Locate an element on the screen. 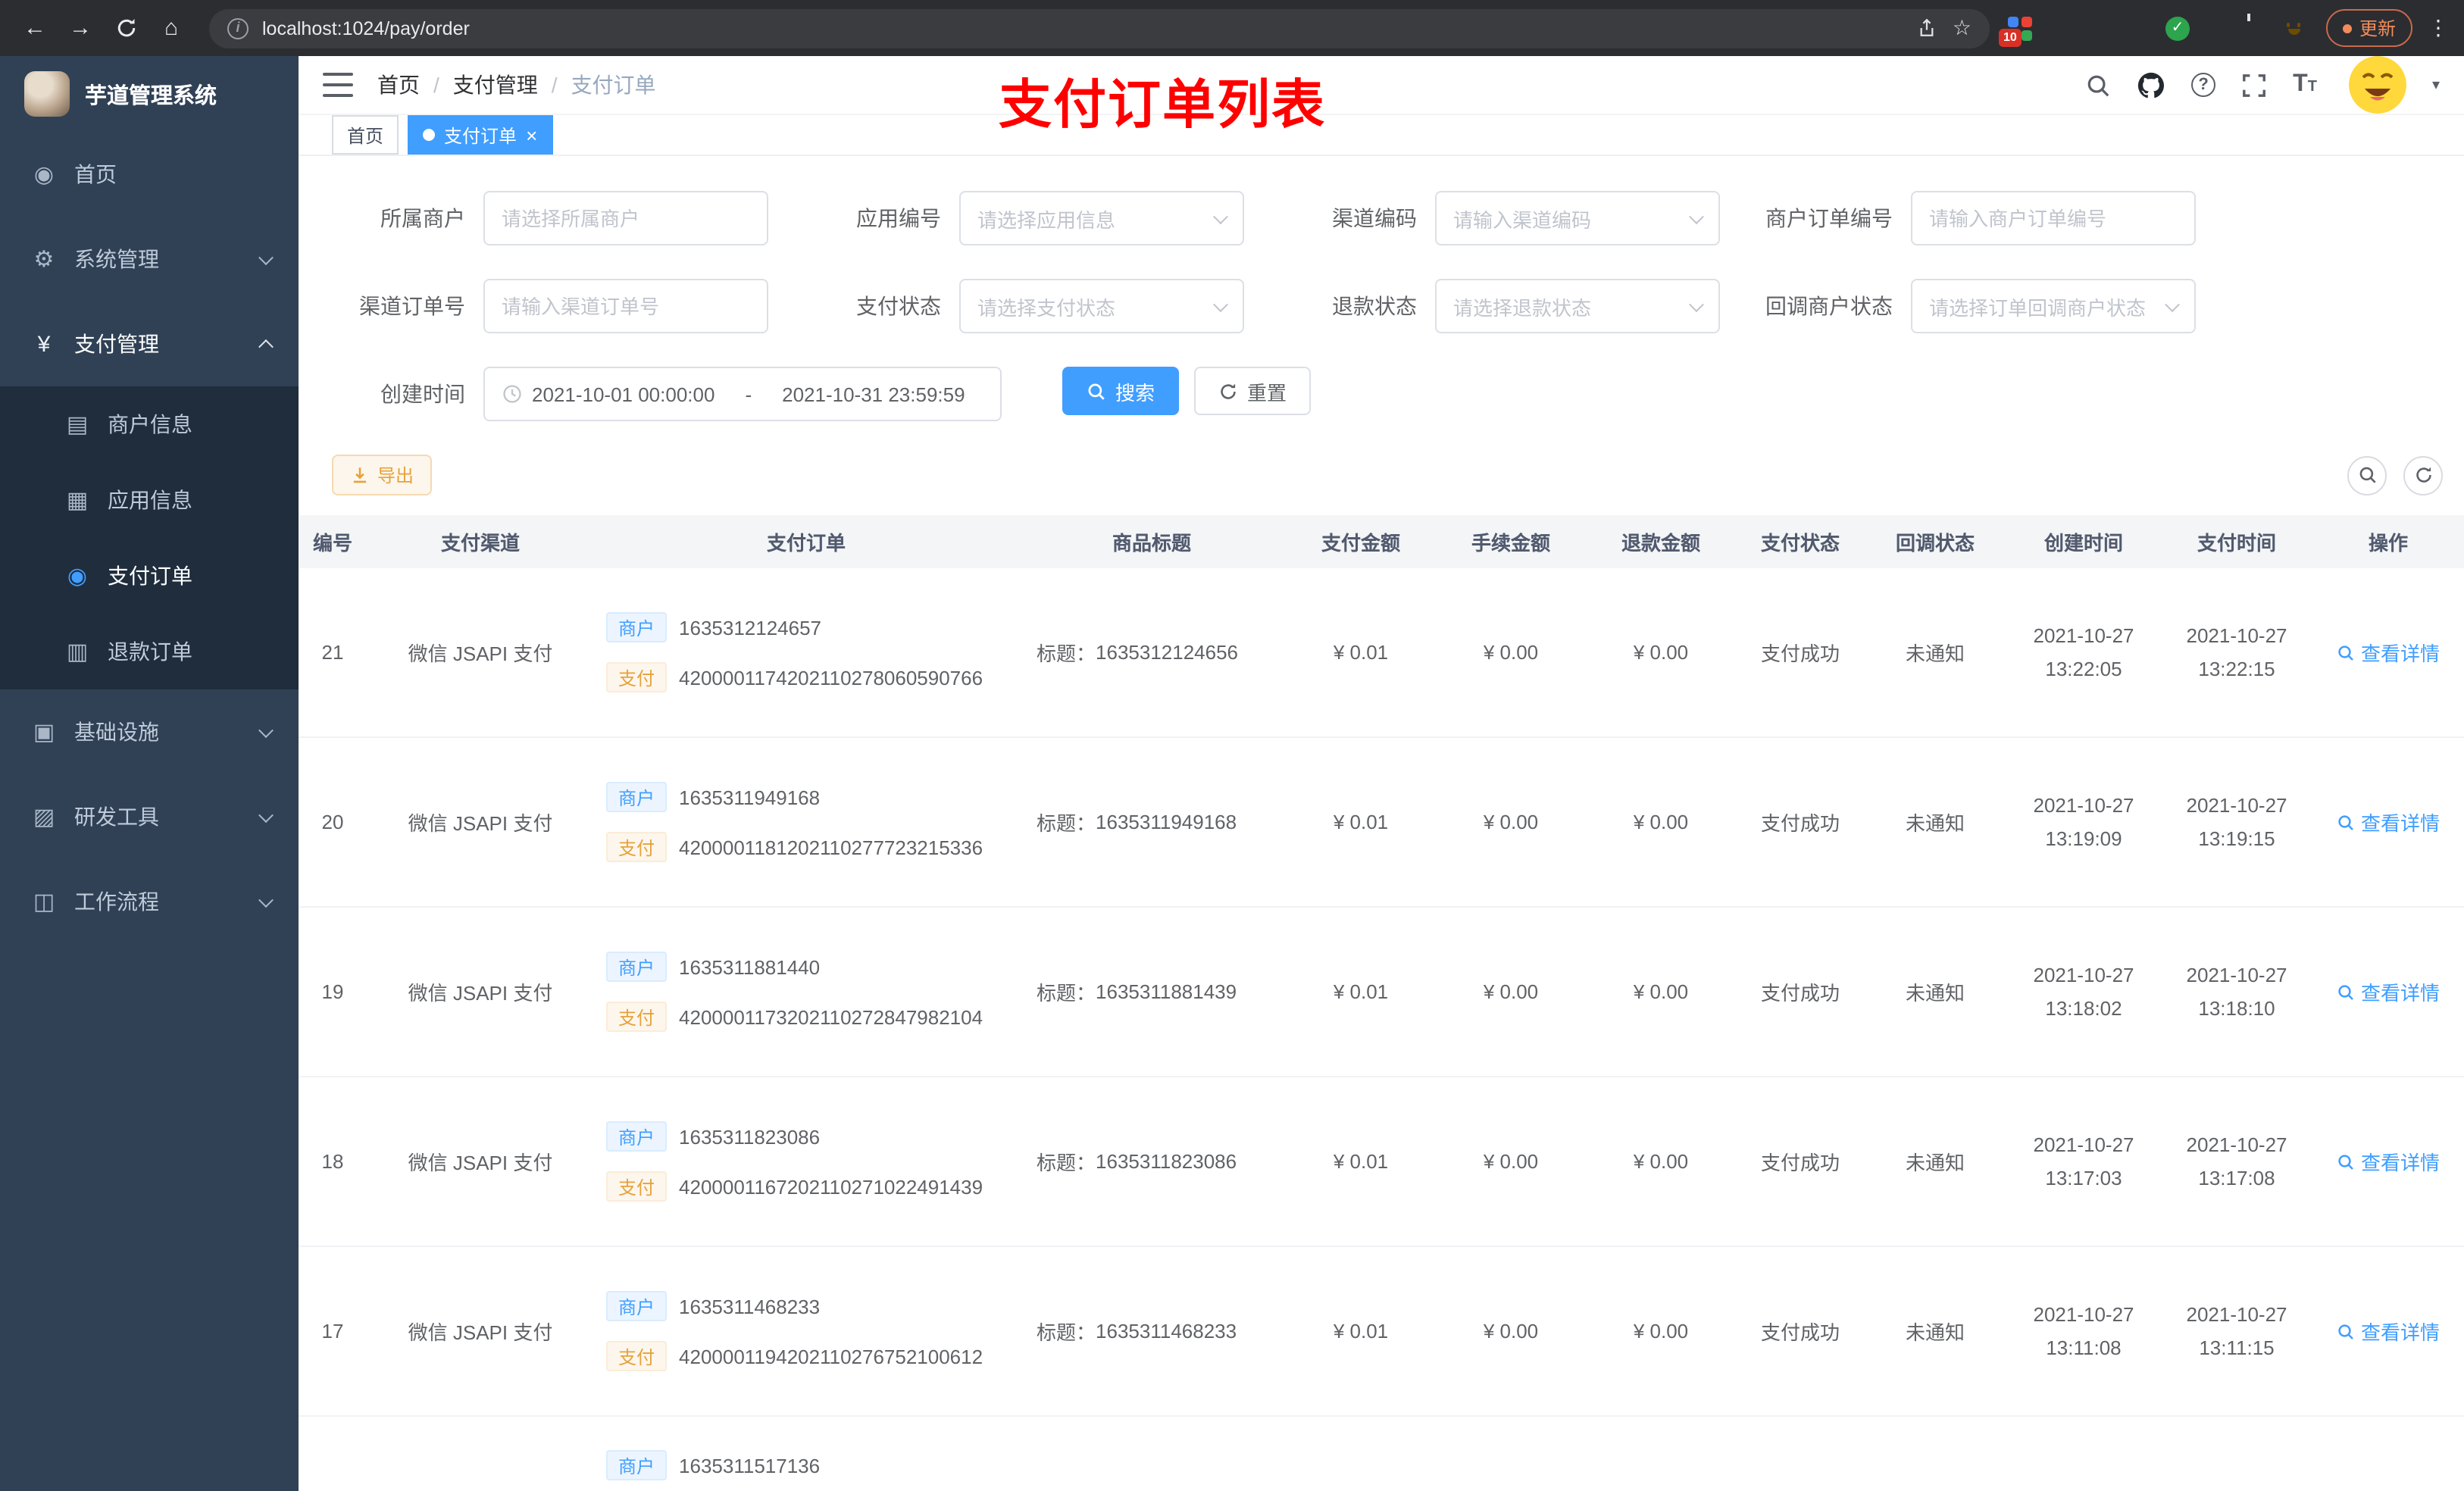 The height and width of the screenshot is (1491, 2464). logo: 芋道管理系统 is located at coordinates (149, 94).